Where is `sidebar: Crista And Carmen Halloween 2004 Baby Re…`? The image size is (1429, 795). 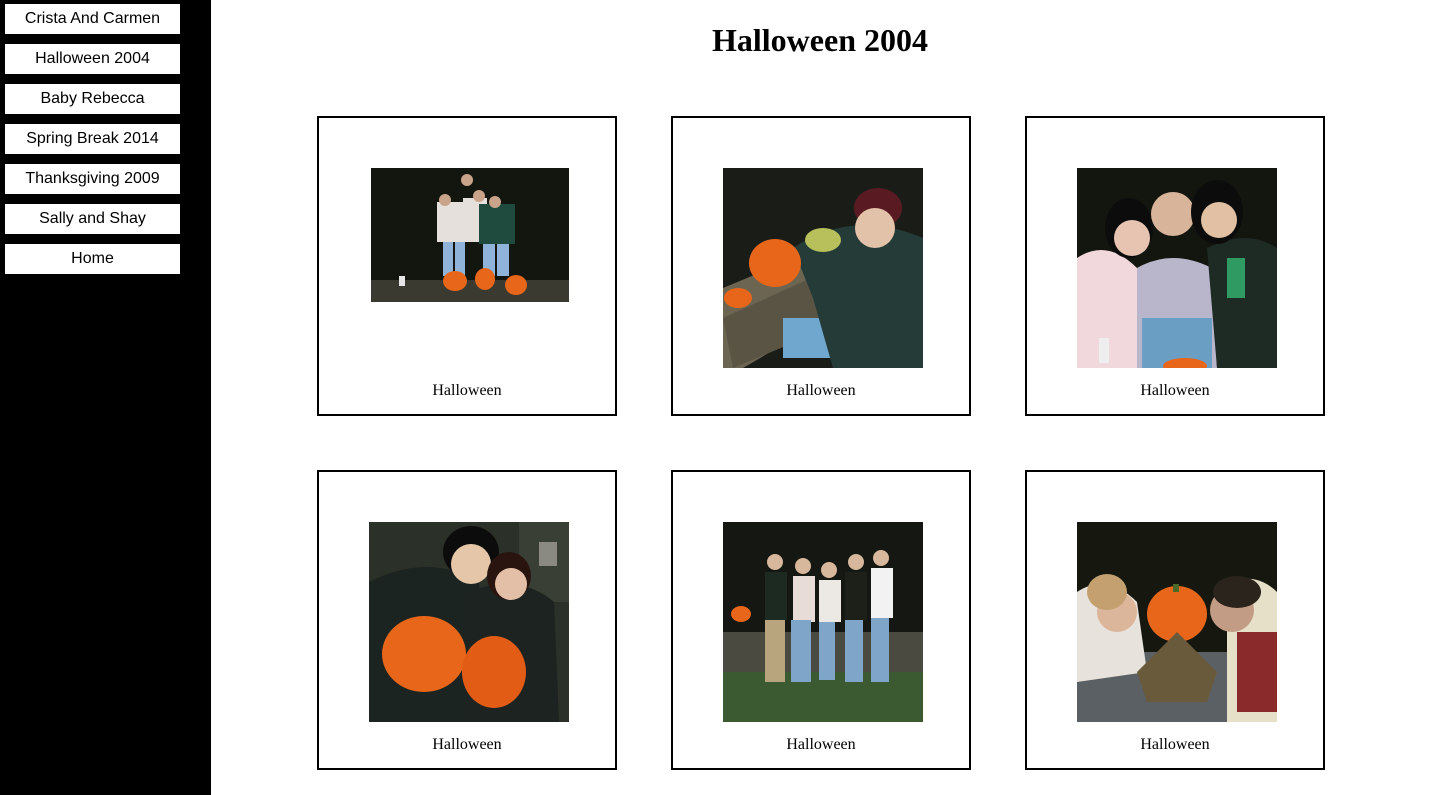
sidebar: Crista And Carmen Halloween 2004 Baby Re… is located at coordinates (105, 397).